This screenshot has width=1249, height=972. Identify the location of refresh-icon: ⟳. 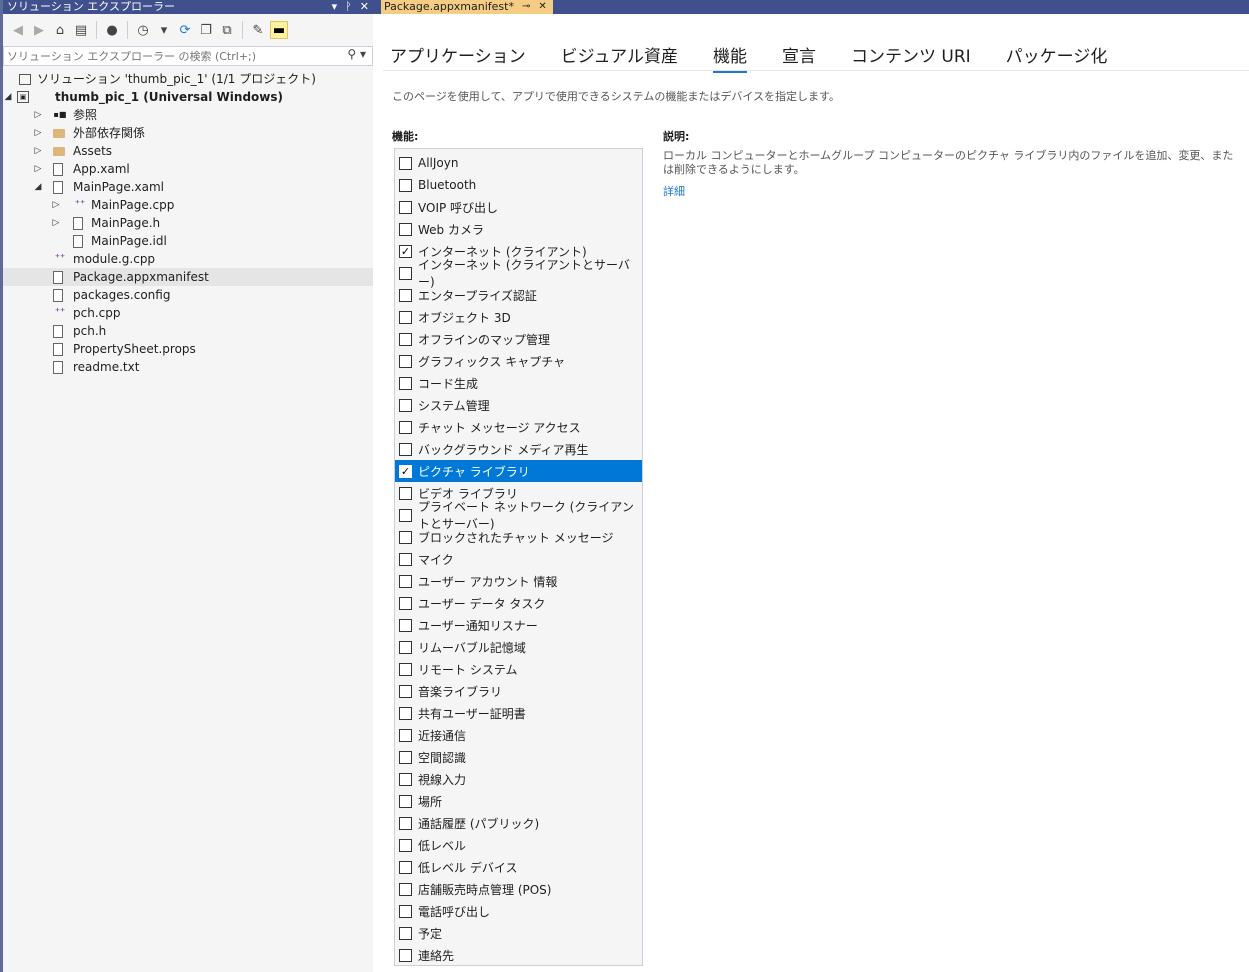
(185, 30).